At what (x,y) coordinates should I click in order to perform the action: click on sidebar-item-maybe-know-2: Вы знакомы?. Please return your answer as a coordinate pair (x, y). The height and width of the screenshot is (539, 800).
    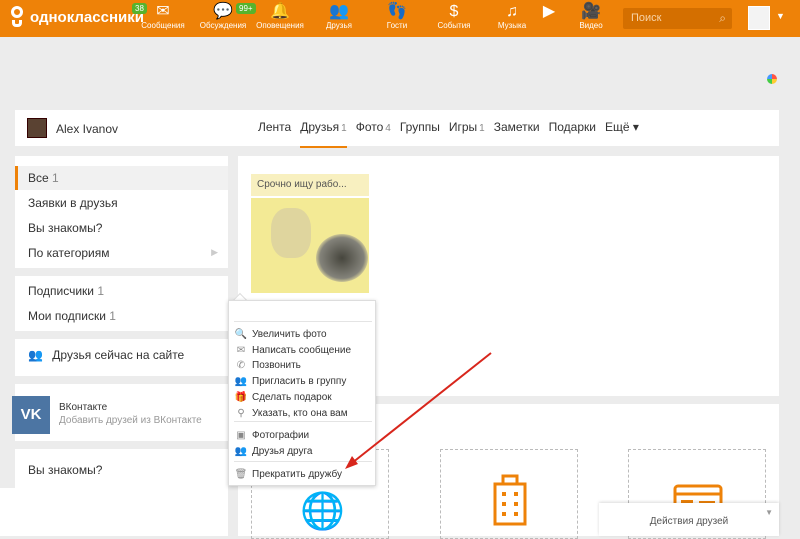
    Looking at the image, I should click on (121, 470).